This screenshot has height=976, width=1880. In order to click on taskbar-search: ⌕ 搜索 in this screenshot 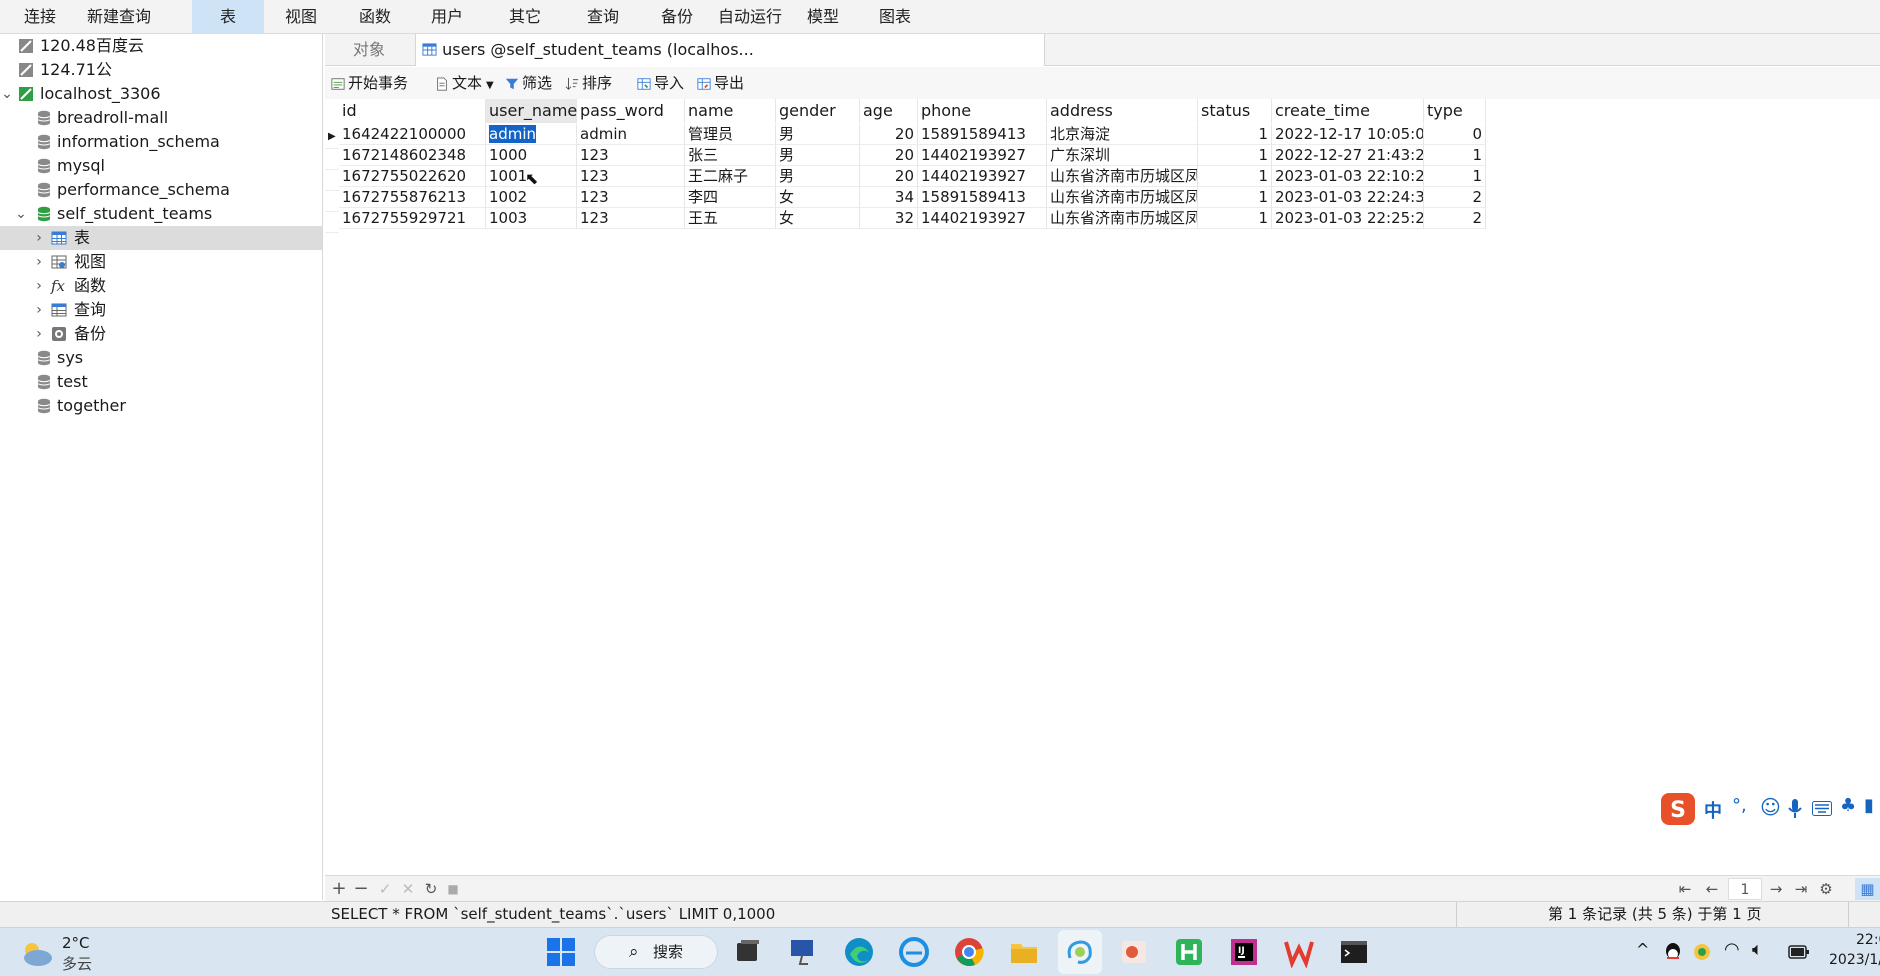, I will do `click(656, 952)`.